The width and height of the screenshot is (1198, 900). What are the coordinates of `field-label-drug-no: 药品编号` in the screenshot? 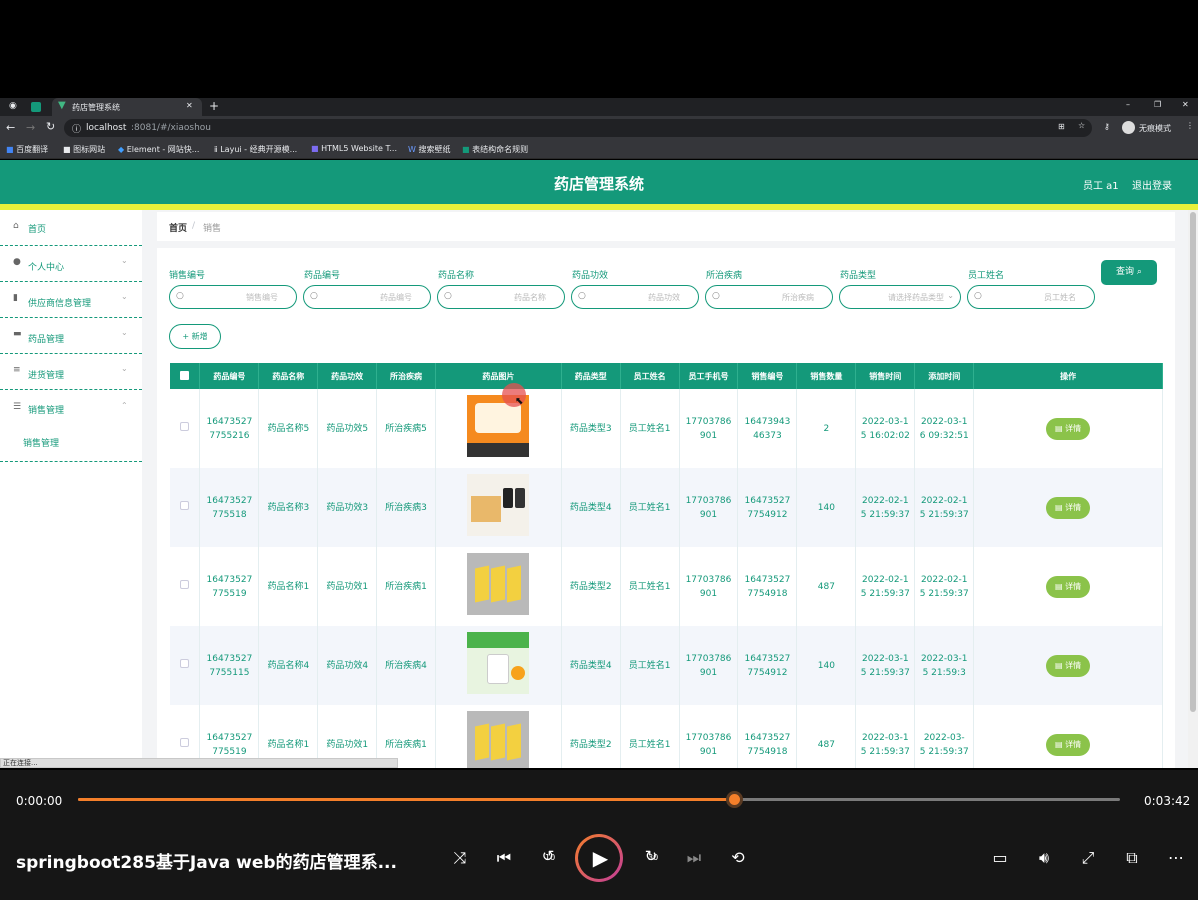 It's located at (322, 276).